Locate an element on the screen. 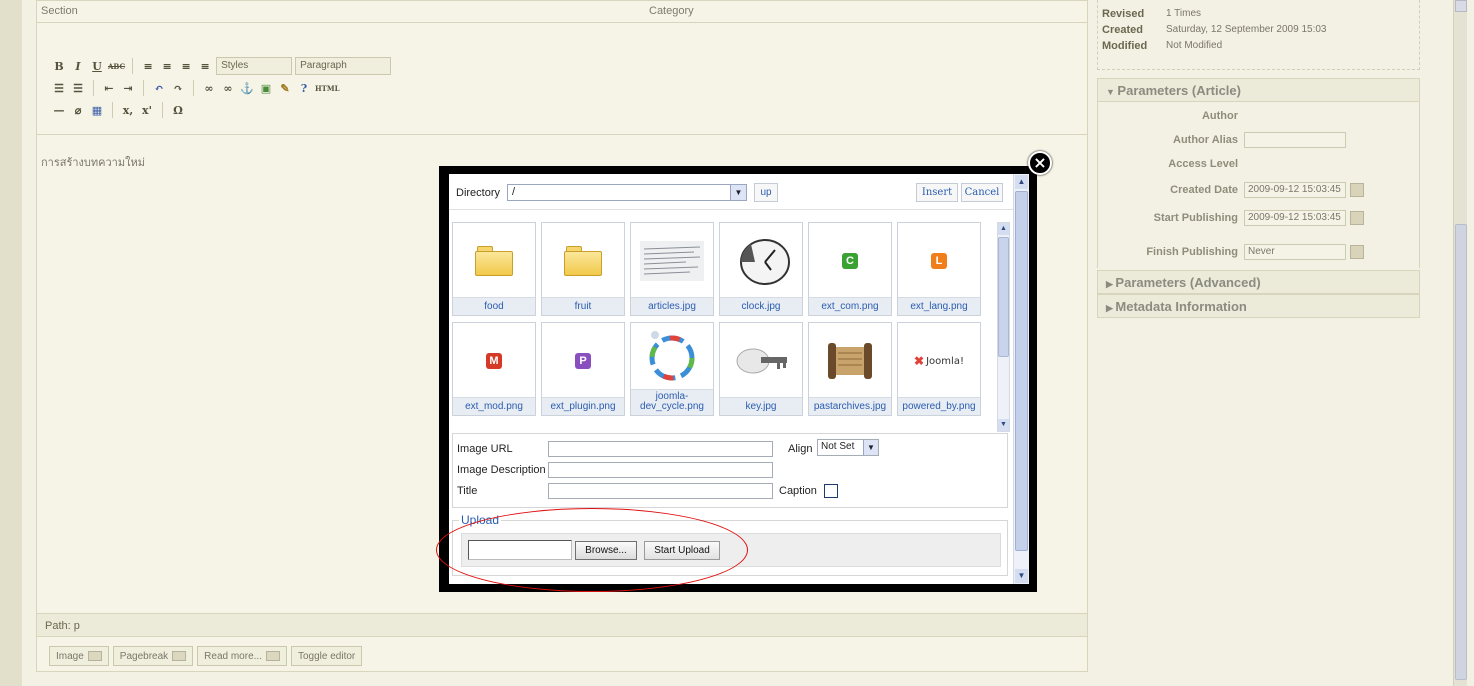 The height and width of the screenshot is (686, 1474). folder-item: fruit is located at coordinates (583, 269).